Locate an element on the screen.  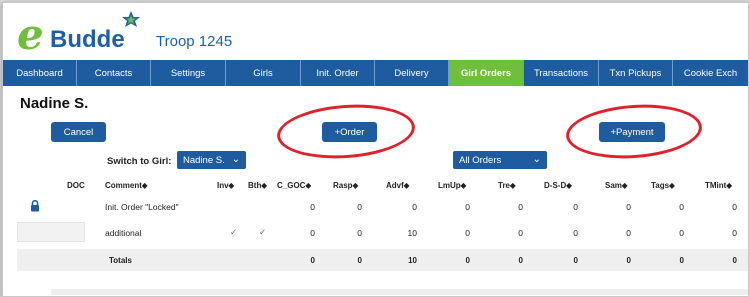
col-header-c-goc: C_GOC⬥ is located at coordinates (294, 186).